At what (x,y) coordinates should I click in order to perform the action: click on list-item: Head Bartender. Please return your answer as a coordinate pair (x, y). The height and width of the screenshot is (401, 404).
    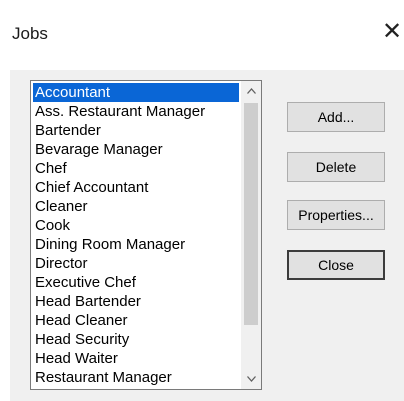
    Looking at the image, I should click on (136, 301).